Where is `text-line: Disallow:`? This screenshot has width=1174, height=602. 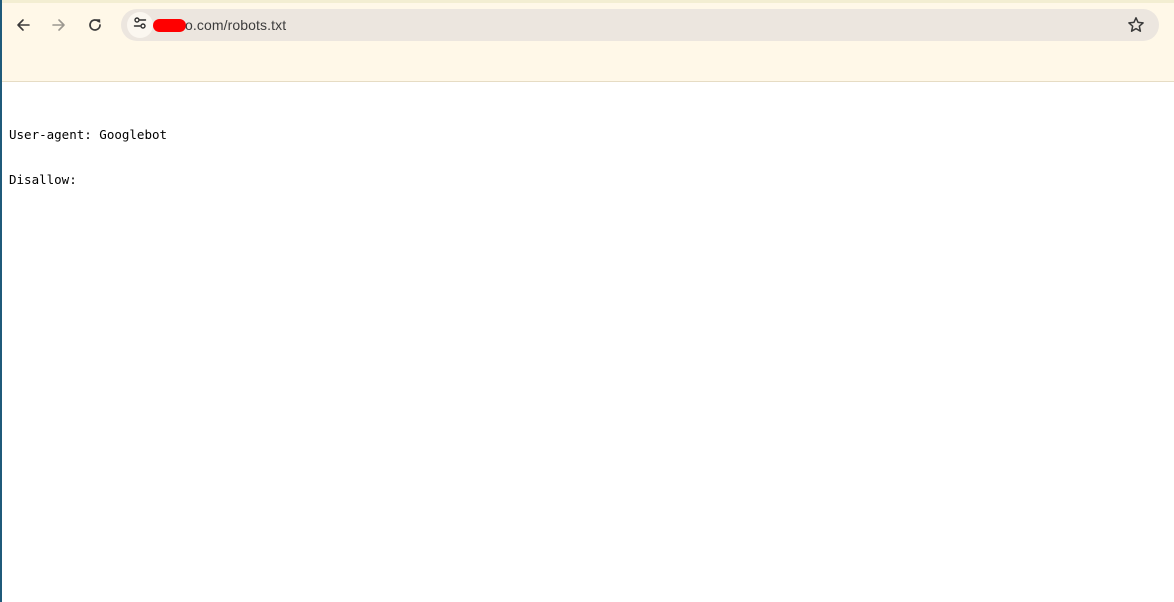 text-line: Disallow: is located at coordinates (43, 179).